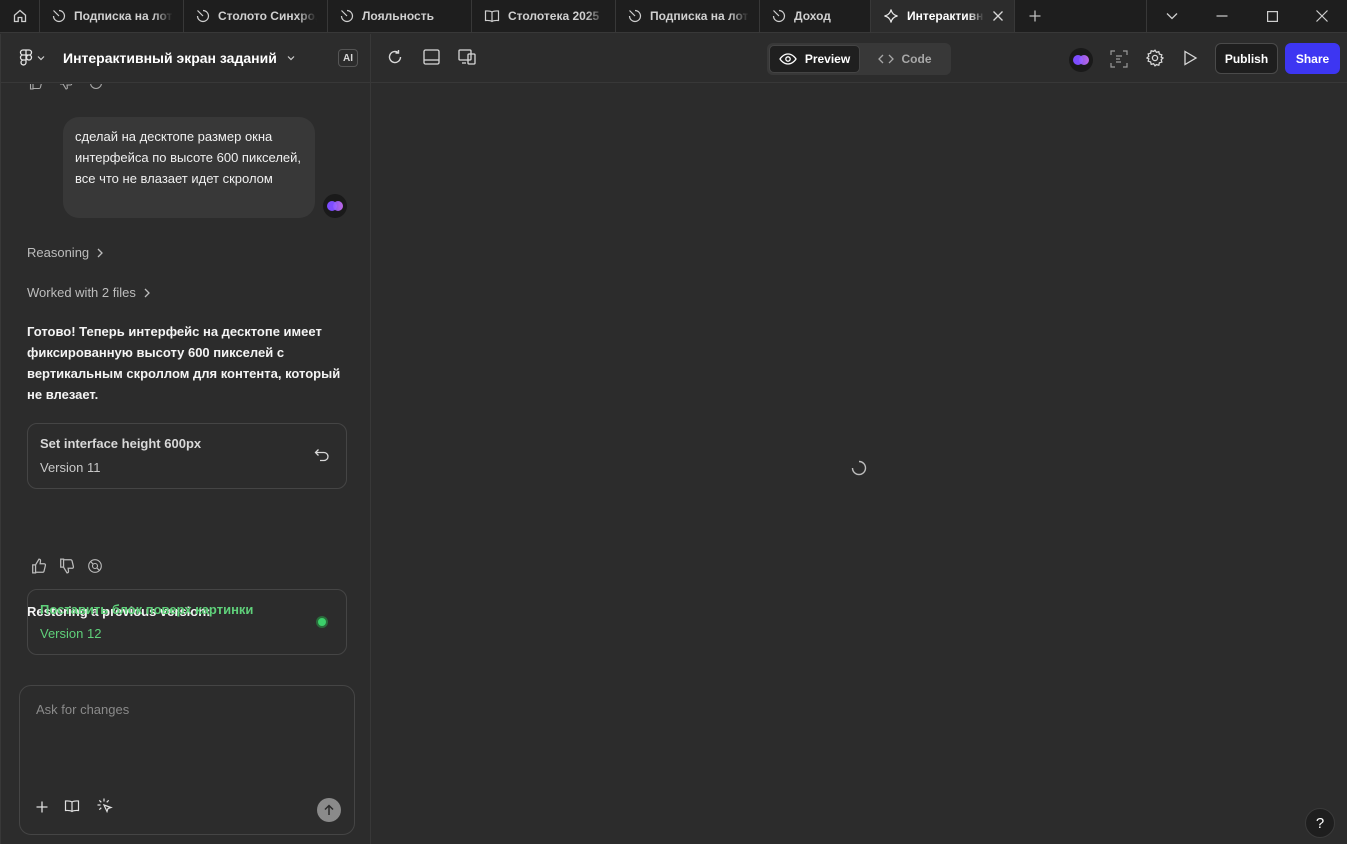 The image size is (1347, 844). Describe the element at coordinates (788, 59) in the screenshot. I see `eye-icon` at that location.